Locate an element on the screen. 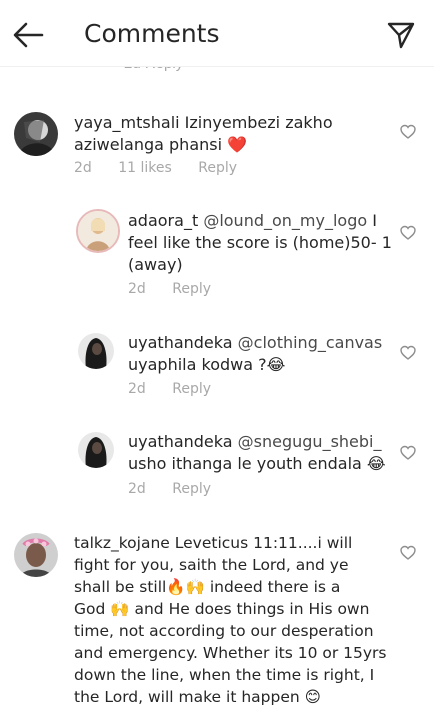 The image size is (434, 708). comments-header: Comments is located at coordinates (217, 33).